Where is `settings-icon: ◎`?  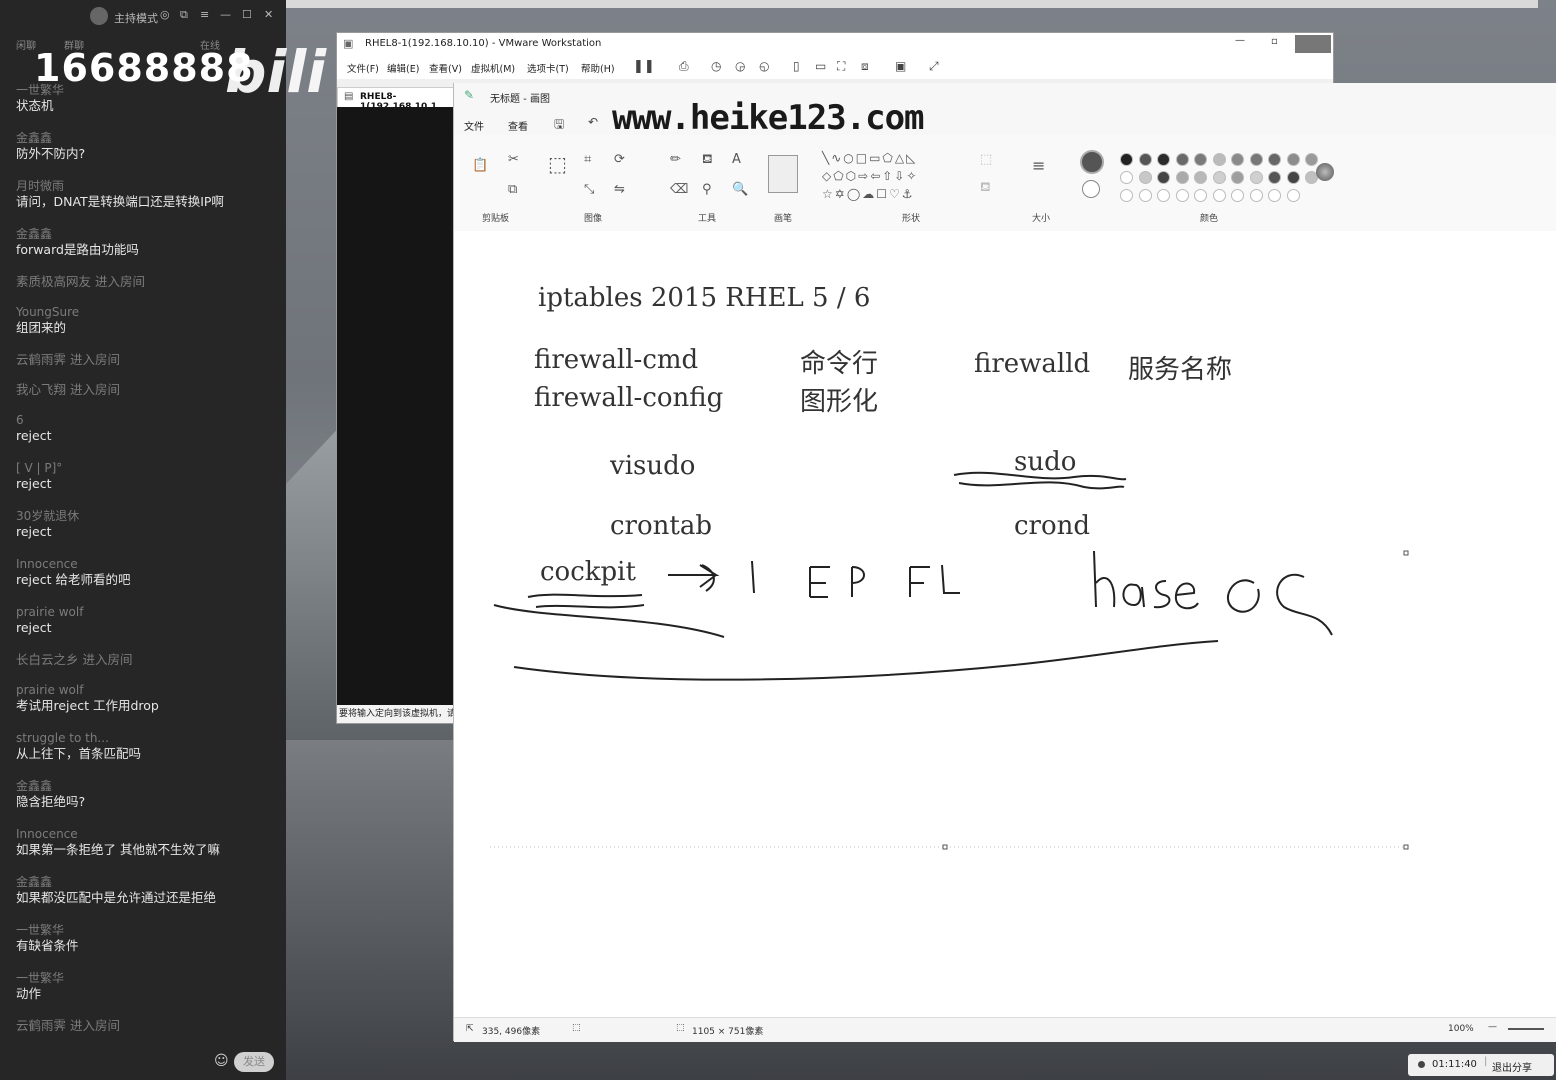 settings-icon: ◎ is located at coordinates (165, 14).